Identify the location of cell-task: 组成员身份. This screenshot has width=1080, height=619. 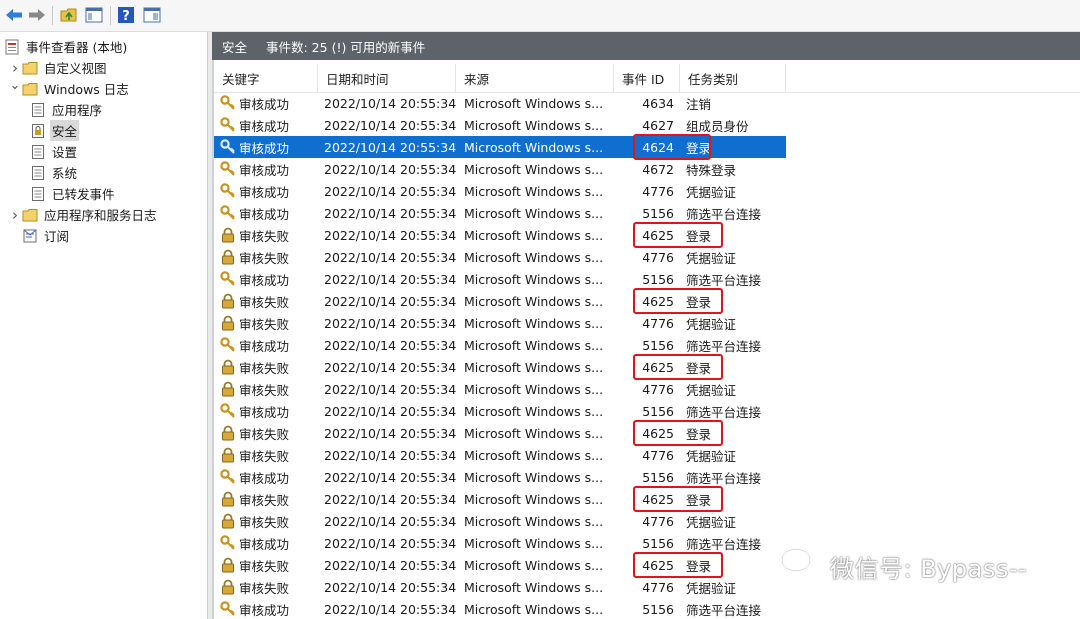
(717, 126).